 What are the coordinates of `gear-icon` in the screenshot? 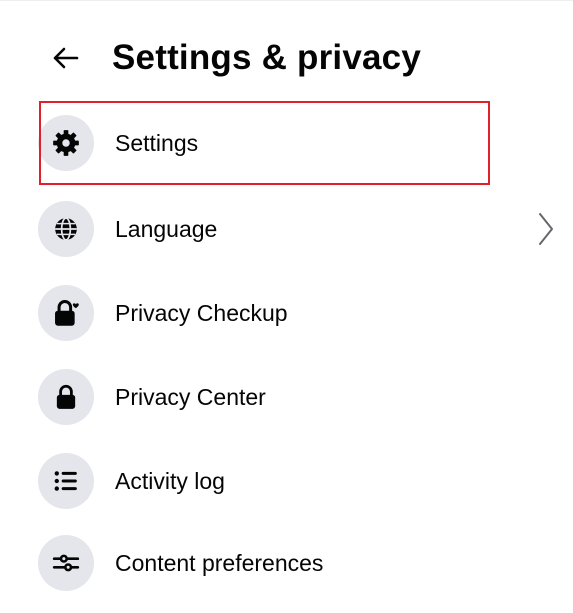 It's located at (66, 143).